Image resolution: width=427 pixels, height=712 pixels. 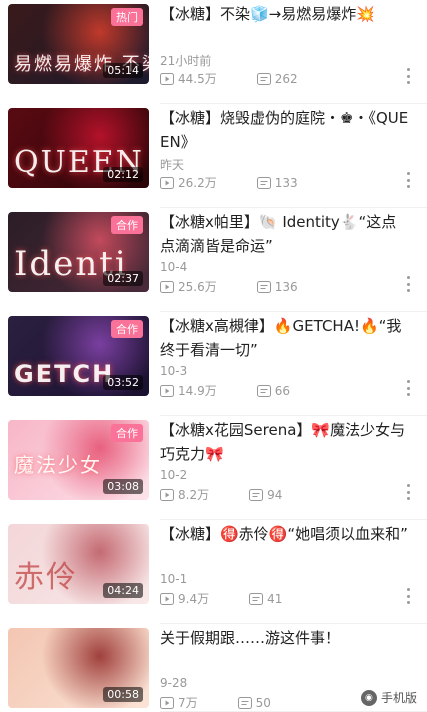 I want to click on view-count-value: 8.2万, so click(x=194, y=495).